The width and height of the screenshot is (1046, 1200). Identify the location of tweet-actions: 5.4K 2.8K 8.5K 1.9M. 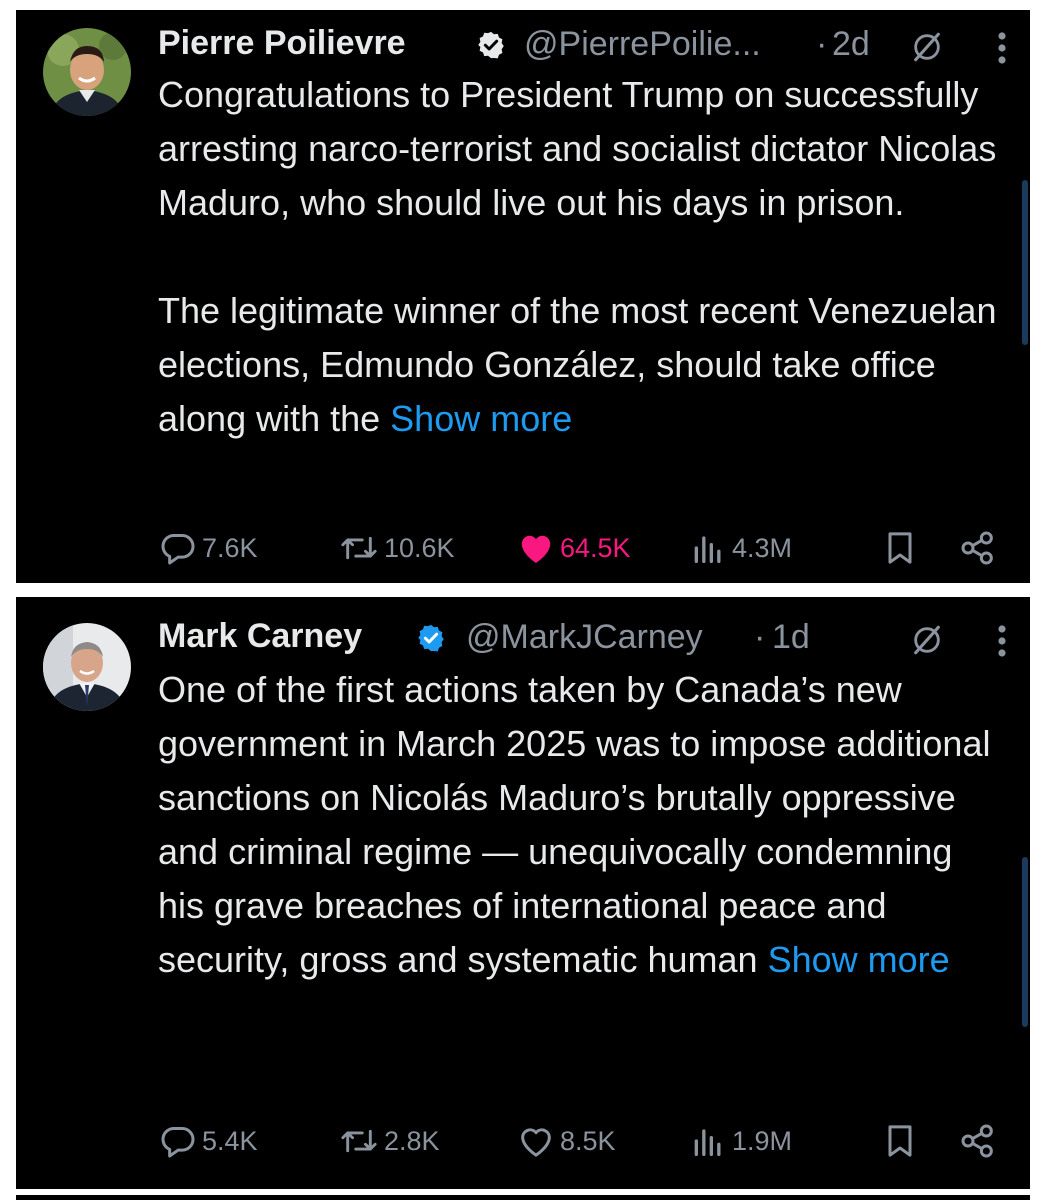
(594, 1141).